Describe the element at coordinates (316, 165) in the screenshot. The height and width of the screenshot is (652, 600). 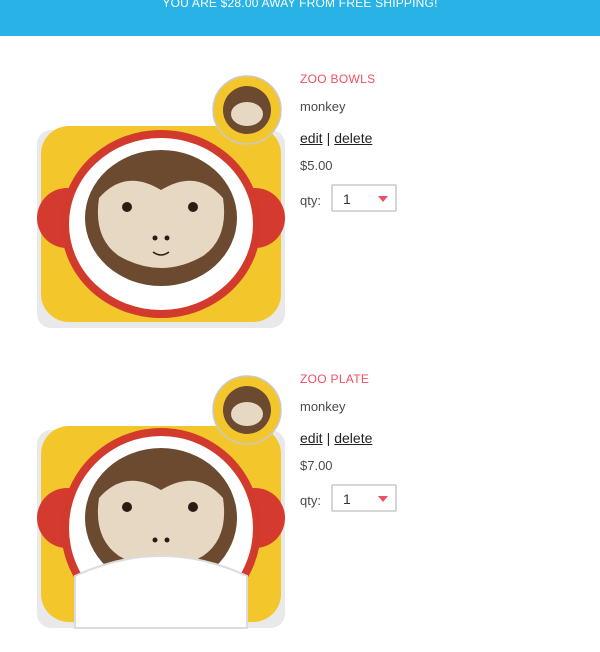
I see `product-price: $5.00` at that location.